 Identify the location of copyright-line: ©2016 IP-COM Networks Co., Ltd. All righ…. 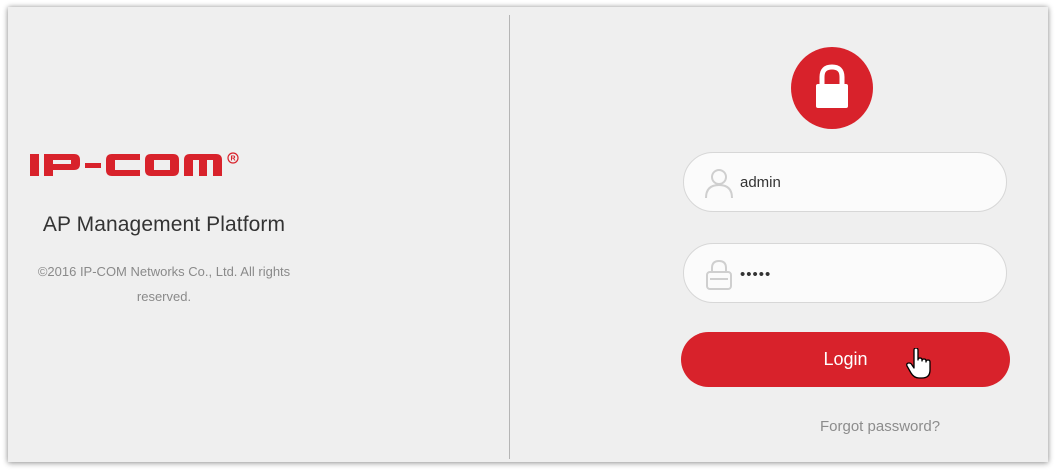
(164, 284).